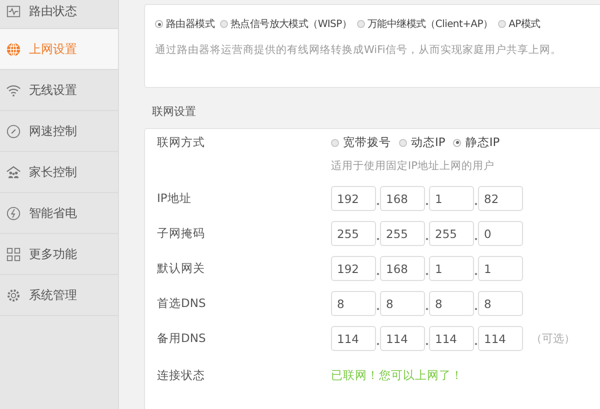 The height and width of the screenshot is (409, 600). What do you see at coordinates (59, 131) in the screenshot?
I see `sidebar-item: 网速控制` at bounding box center [59, 131].